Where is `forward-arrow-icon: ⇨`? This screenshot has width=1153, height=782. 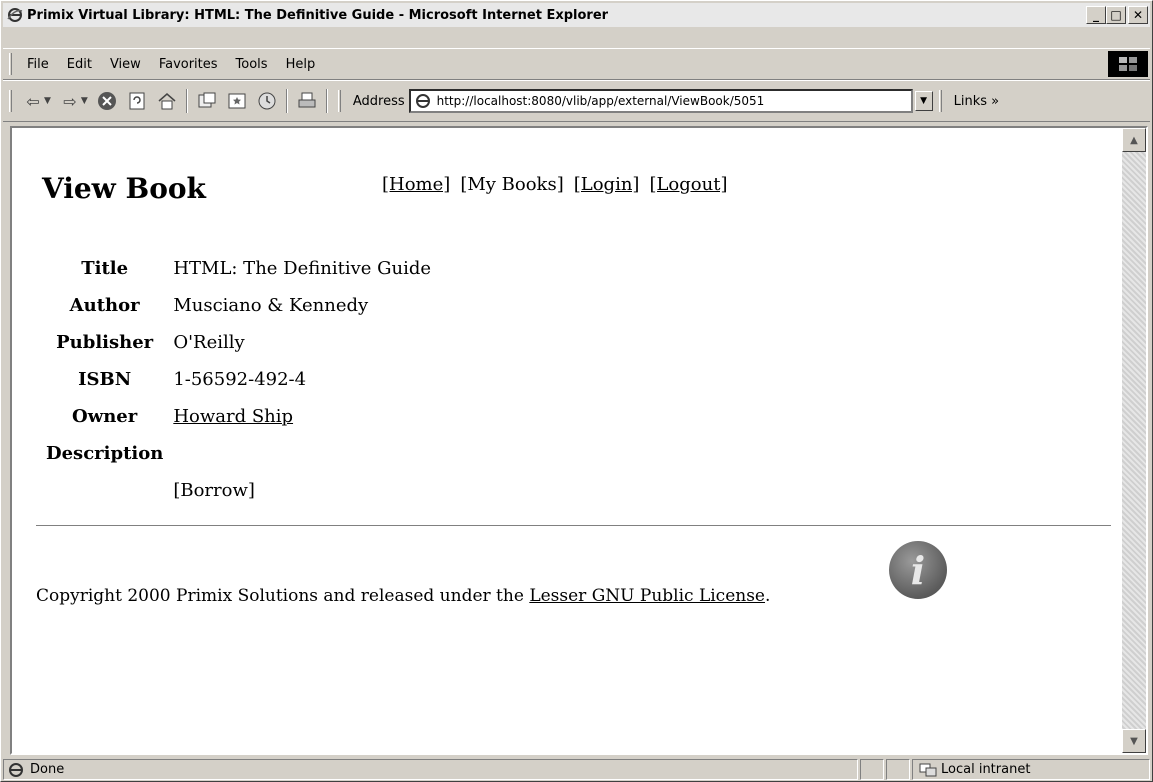 forward-arrow-icon: ⇨ is located at coordinates (70, 101).